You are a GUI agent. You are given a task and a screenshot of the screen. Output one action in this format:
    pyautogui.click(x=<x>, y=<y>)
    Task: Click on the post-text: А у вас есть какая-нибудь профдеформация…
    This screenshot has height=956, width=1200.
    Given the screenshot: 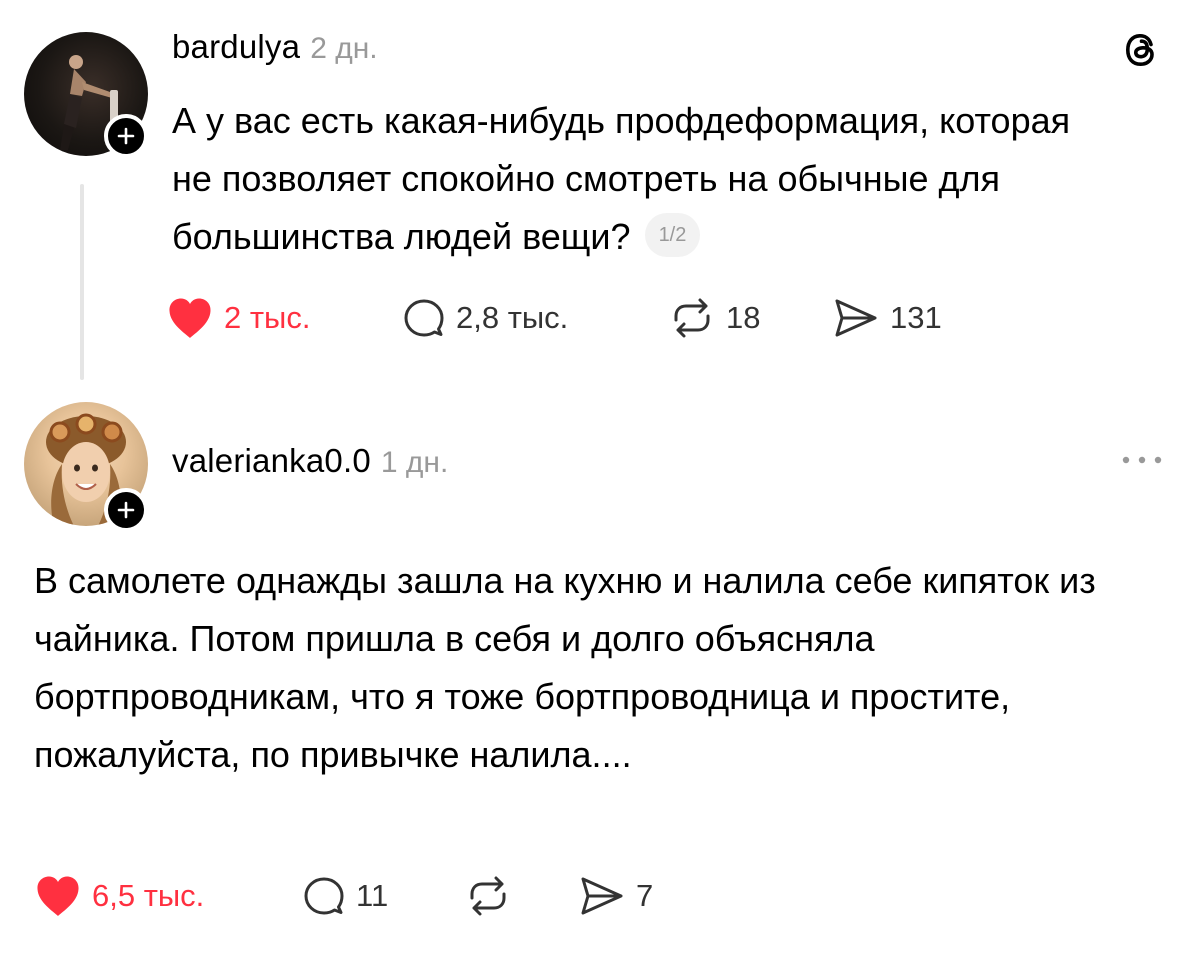 What is the action you would take?
    pyautogui.click(x=642, y=179)
    